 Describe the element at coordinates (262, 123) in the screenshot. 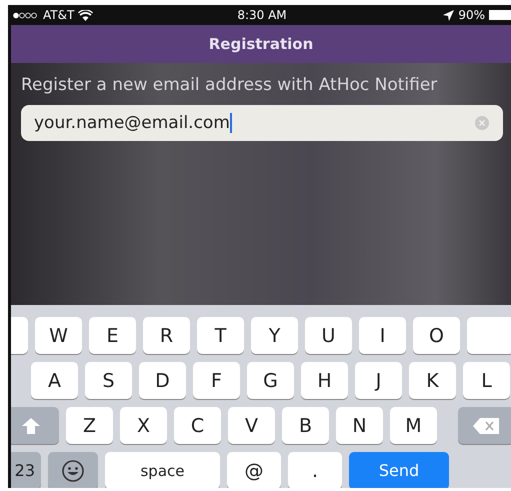

I see `email-field: your.name@email.com` at that location.